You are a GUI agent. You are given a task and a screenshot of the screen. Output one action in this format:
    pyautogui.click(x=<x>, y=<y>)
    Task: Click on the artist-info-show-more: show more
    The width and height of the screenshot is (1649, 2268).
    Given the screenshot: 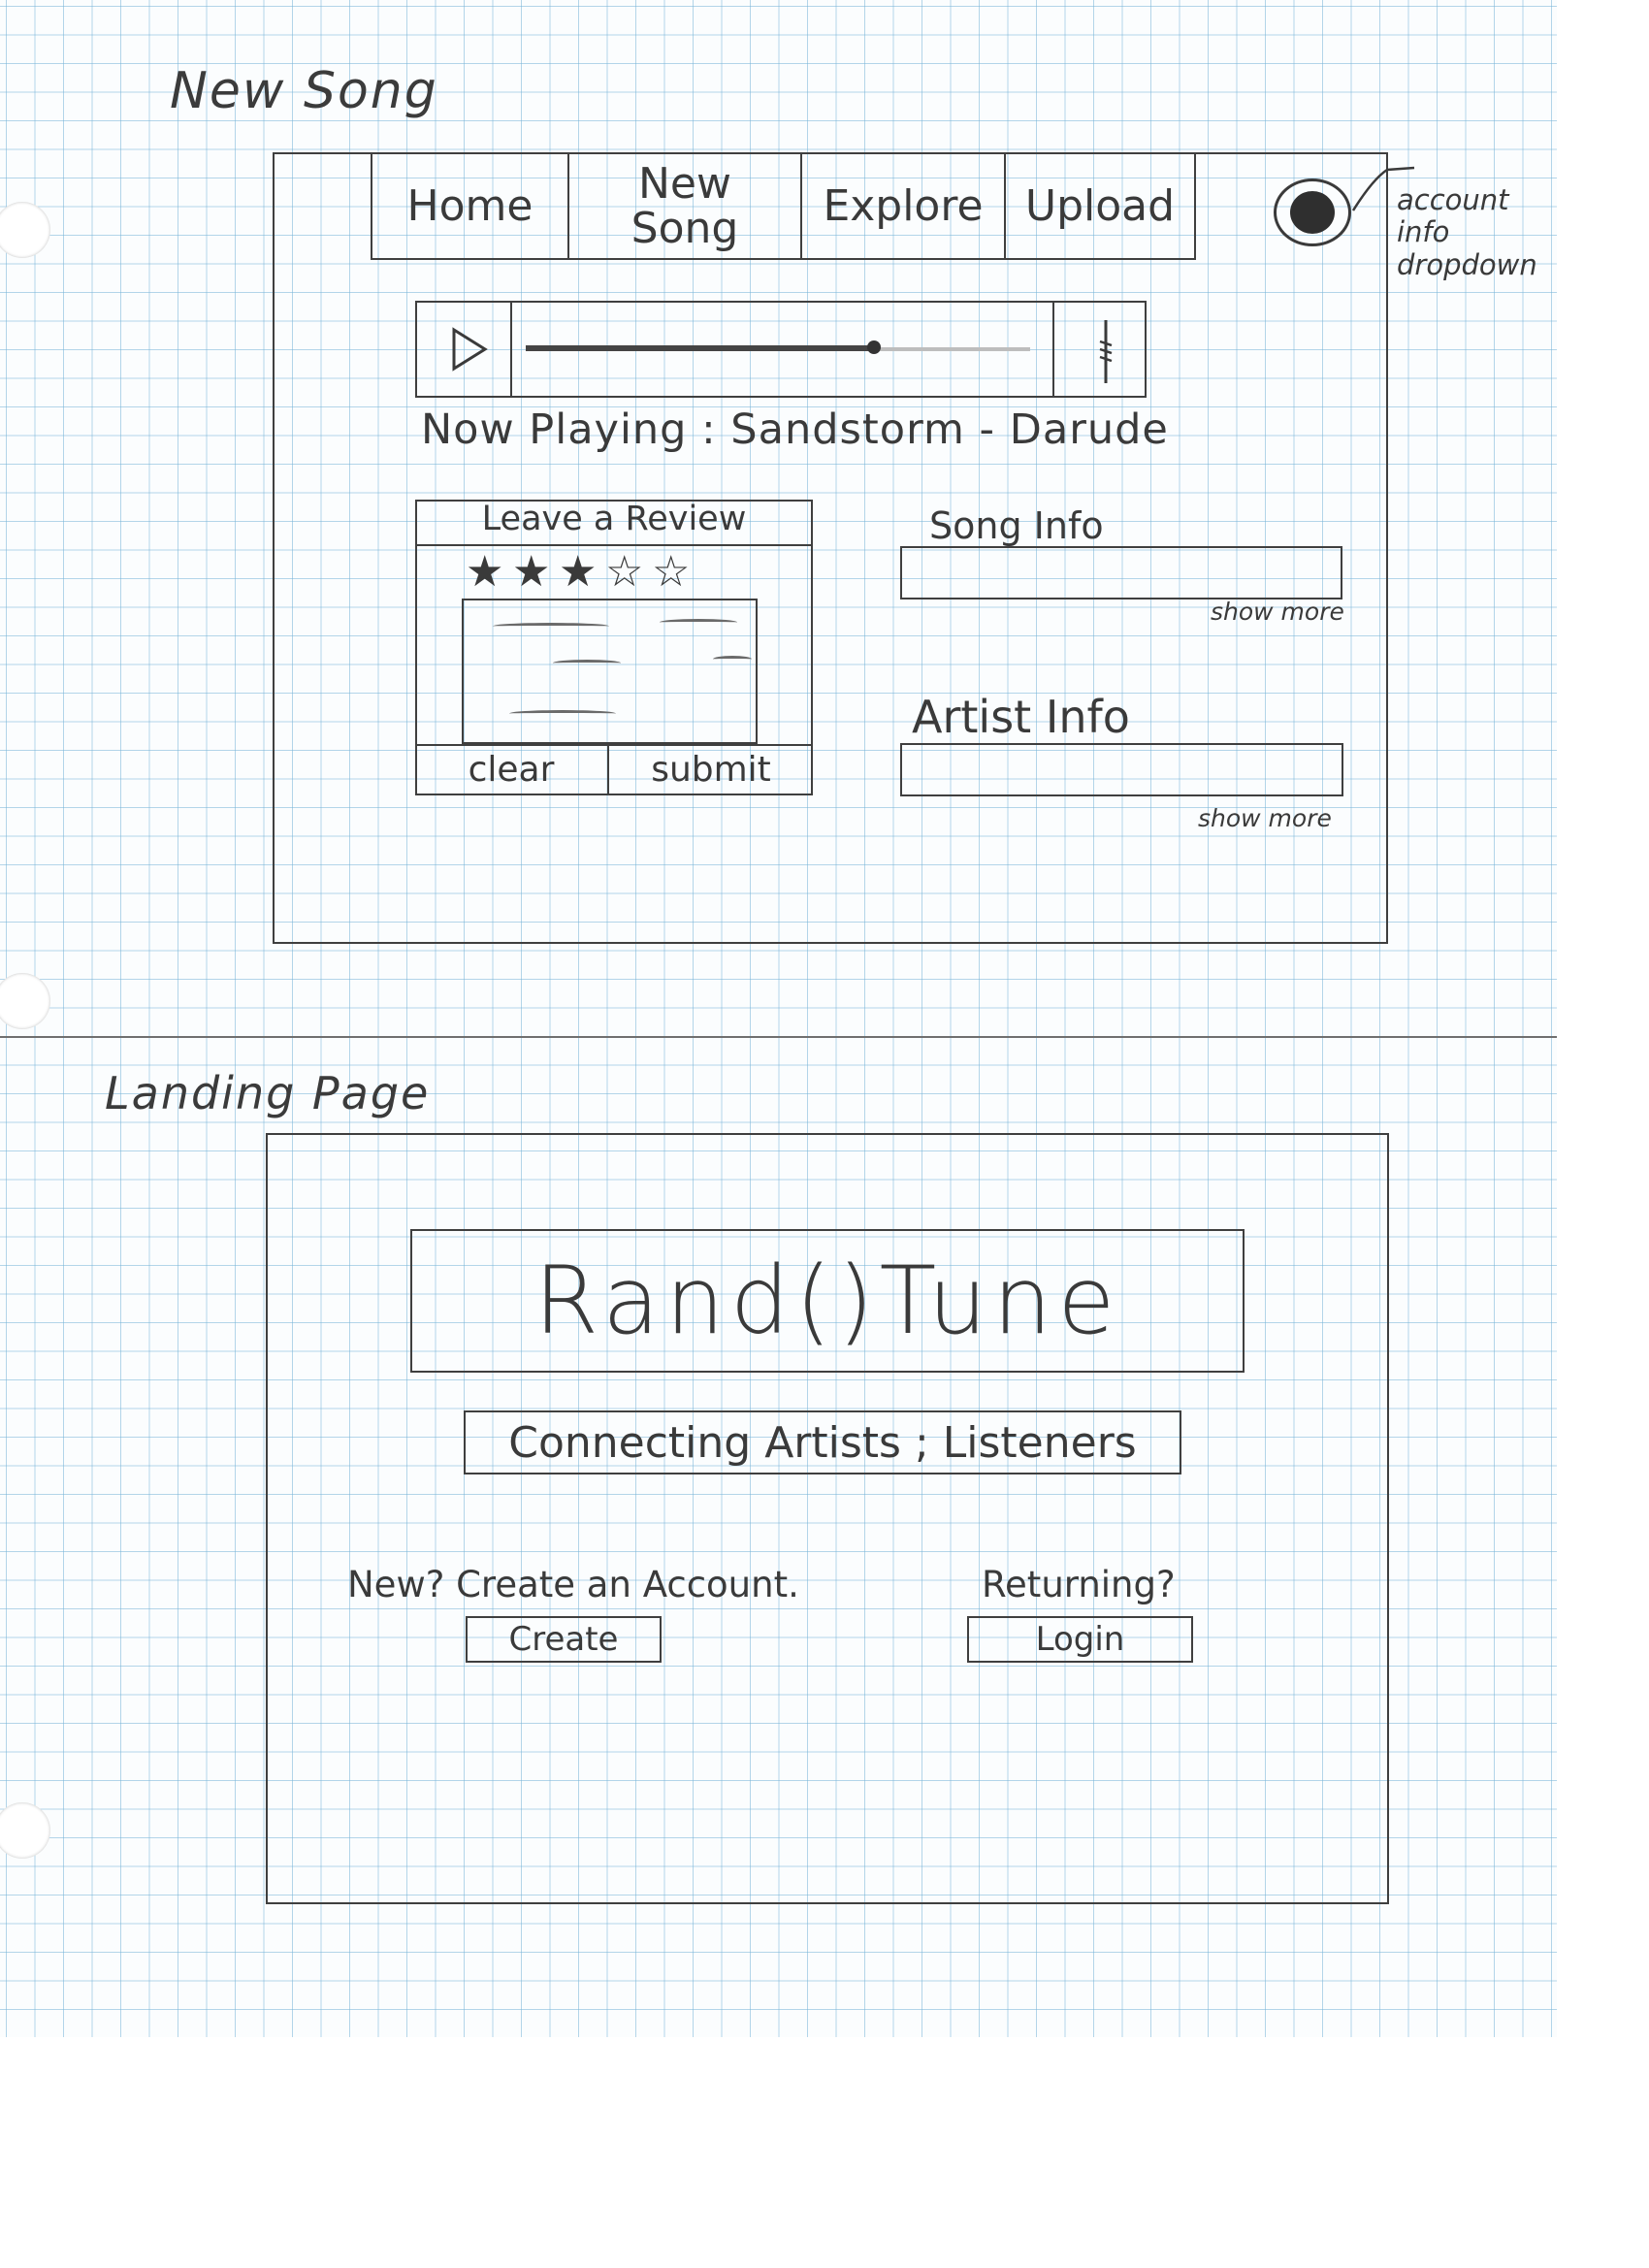 What is the action you would take?
    pyautogui.click(x=1265, y=818)
    